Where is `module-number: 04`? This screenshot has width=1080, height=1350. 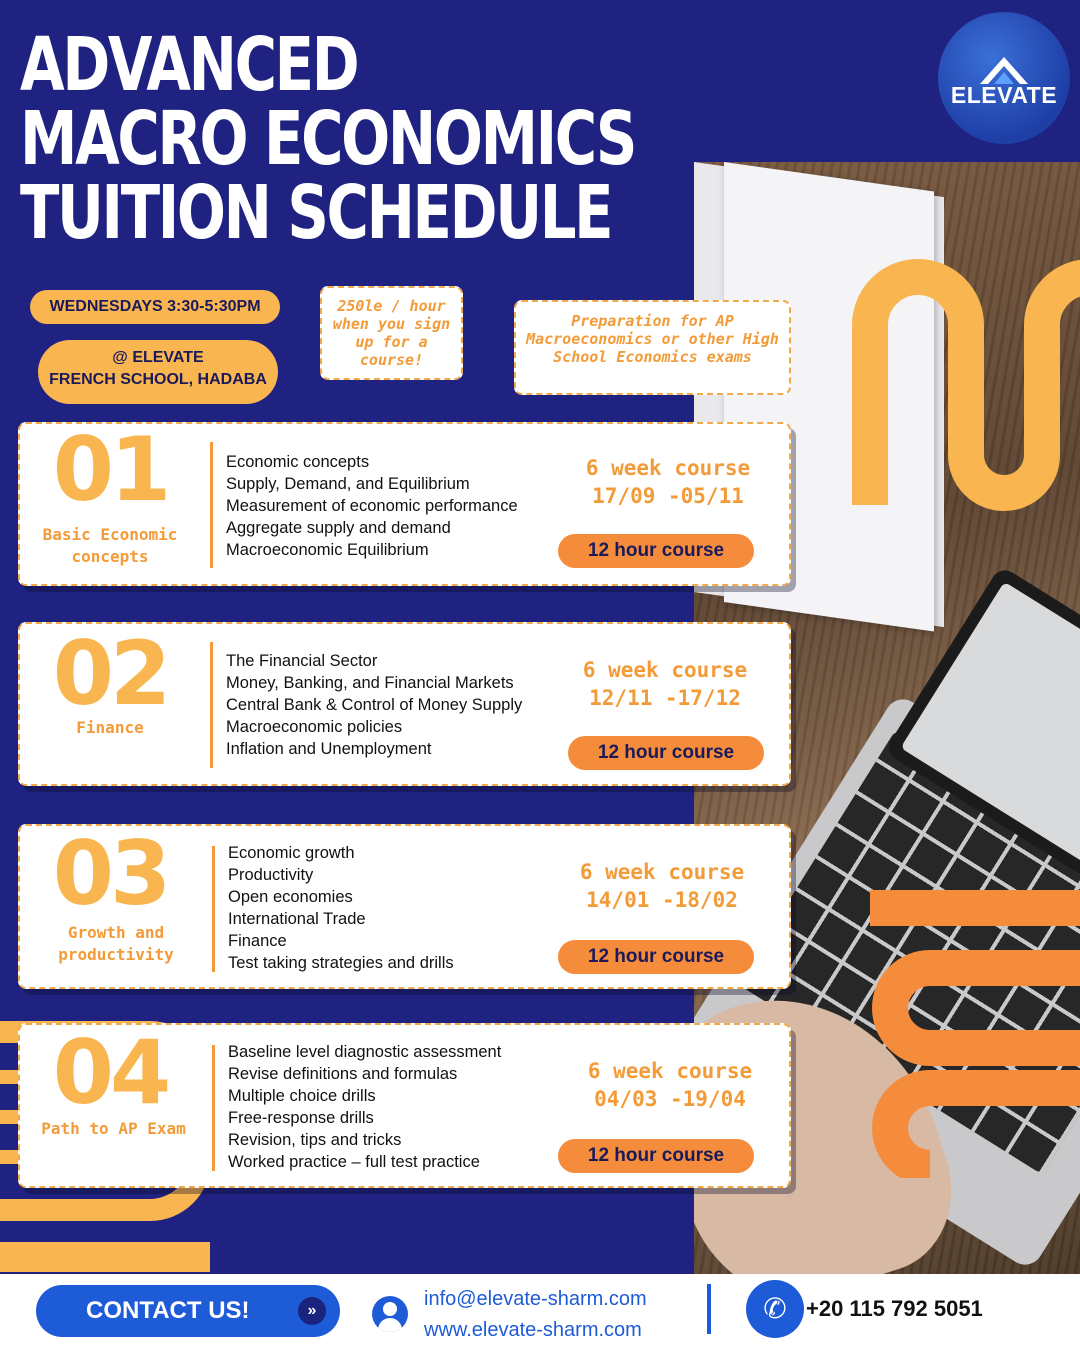 module-number: 04 is located at coordinates (111, 1072).